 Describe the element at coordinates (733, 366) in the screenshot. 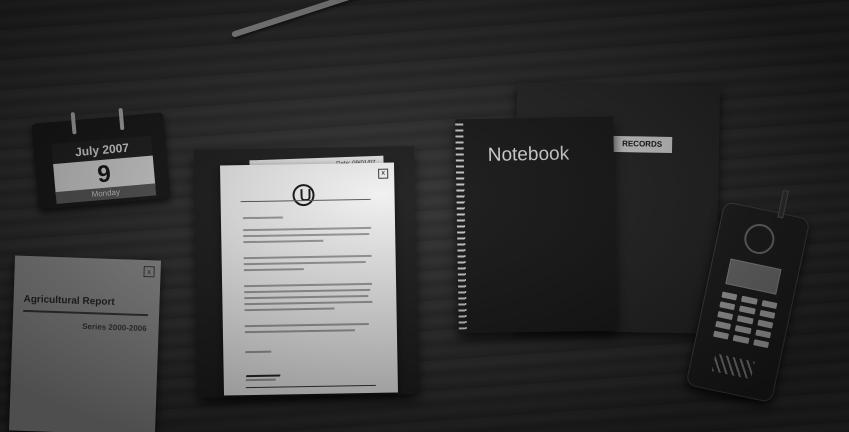

I see `phone-speaker-grill` at that location.